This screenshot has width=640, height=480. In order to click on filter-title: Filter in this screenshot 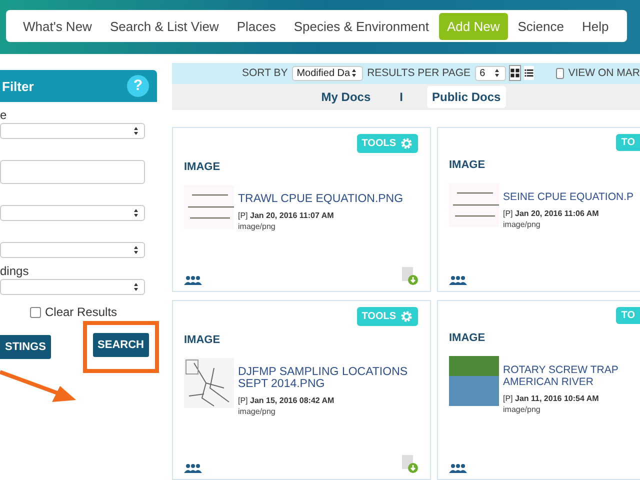, I will do `click(18, 86)`.